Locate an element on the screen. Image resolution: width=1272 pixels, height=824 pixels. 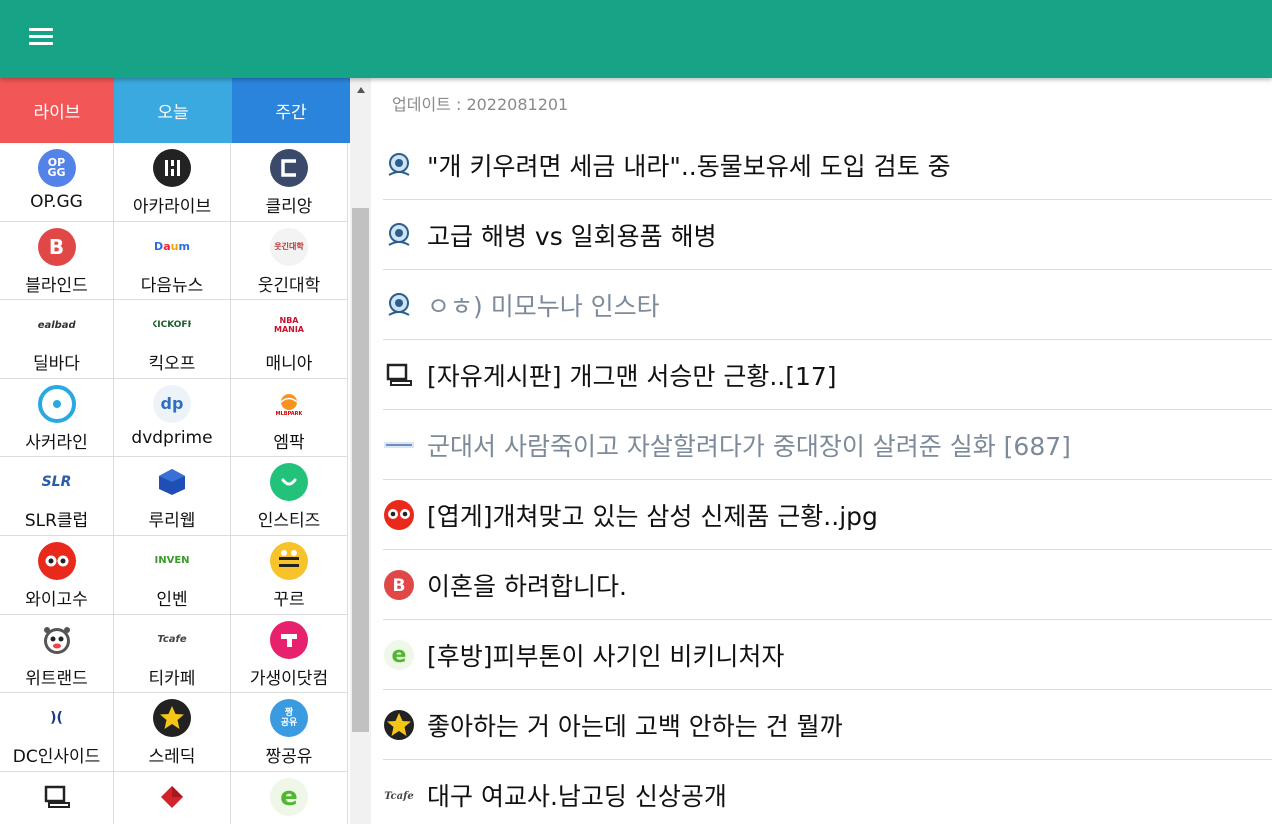
site-etoland: e is located at coordinates (289, 797).